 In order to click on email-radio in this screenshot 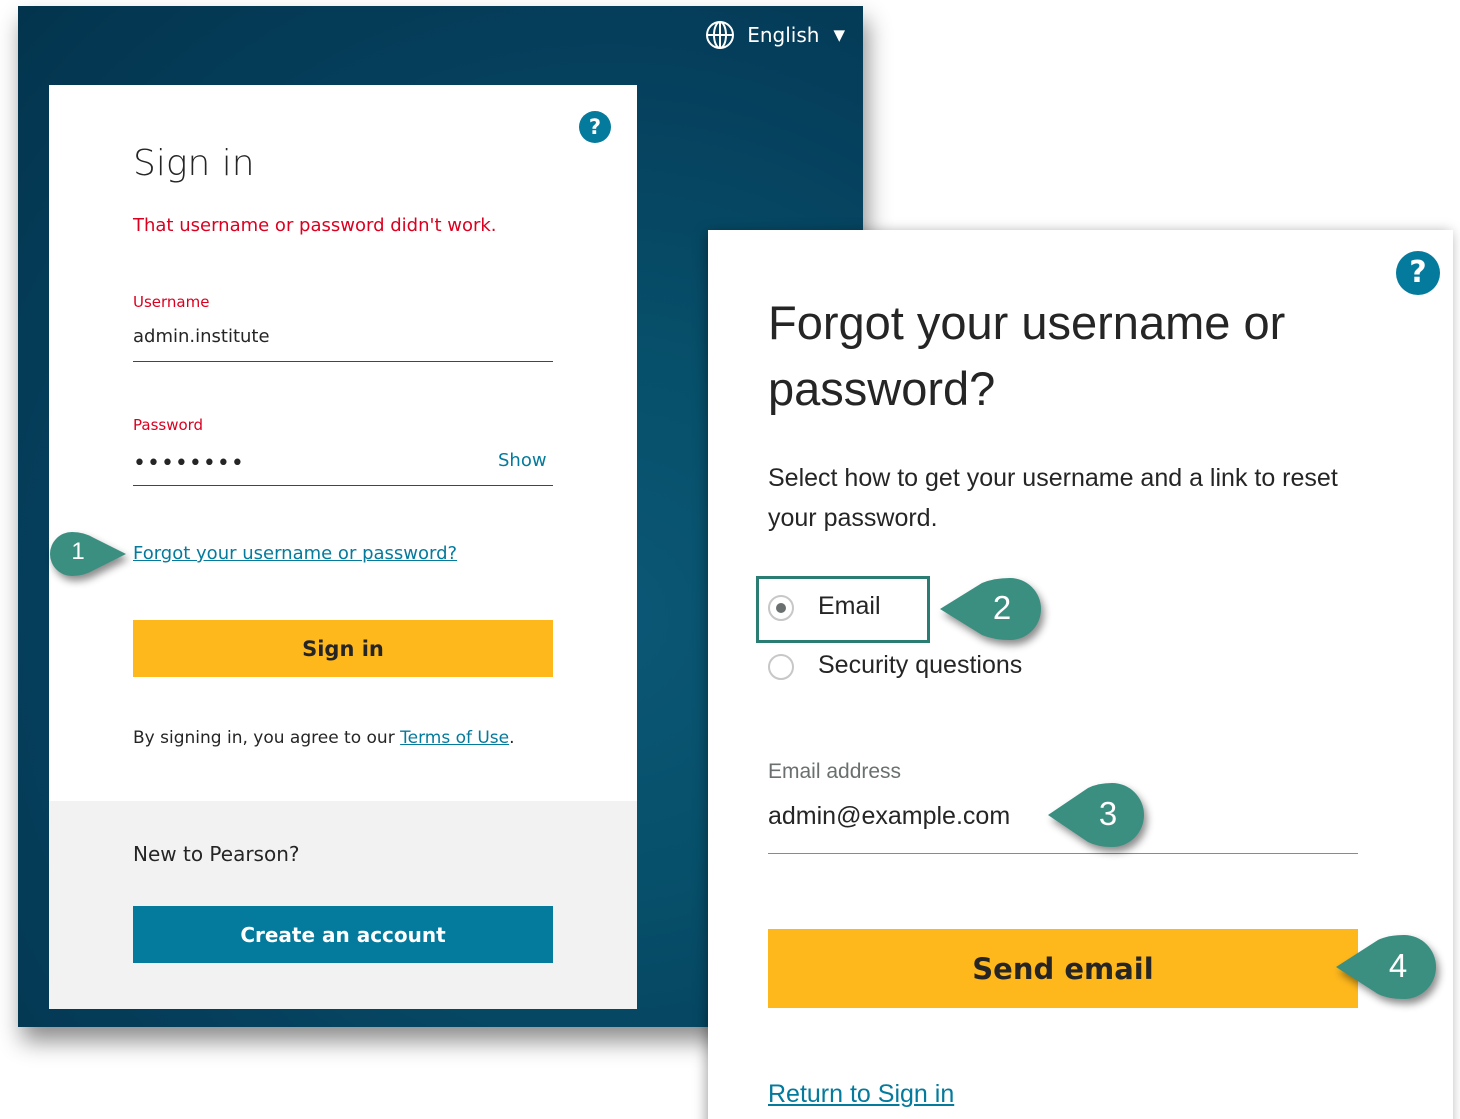, I will do `click(781, 608)`.